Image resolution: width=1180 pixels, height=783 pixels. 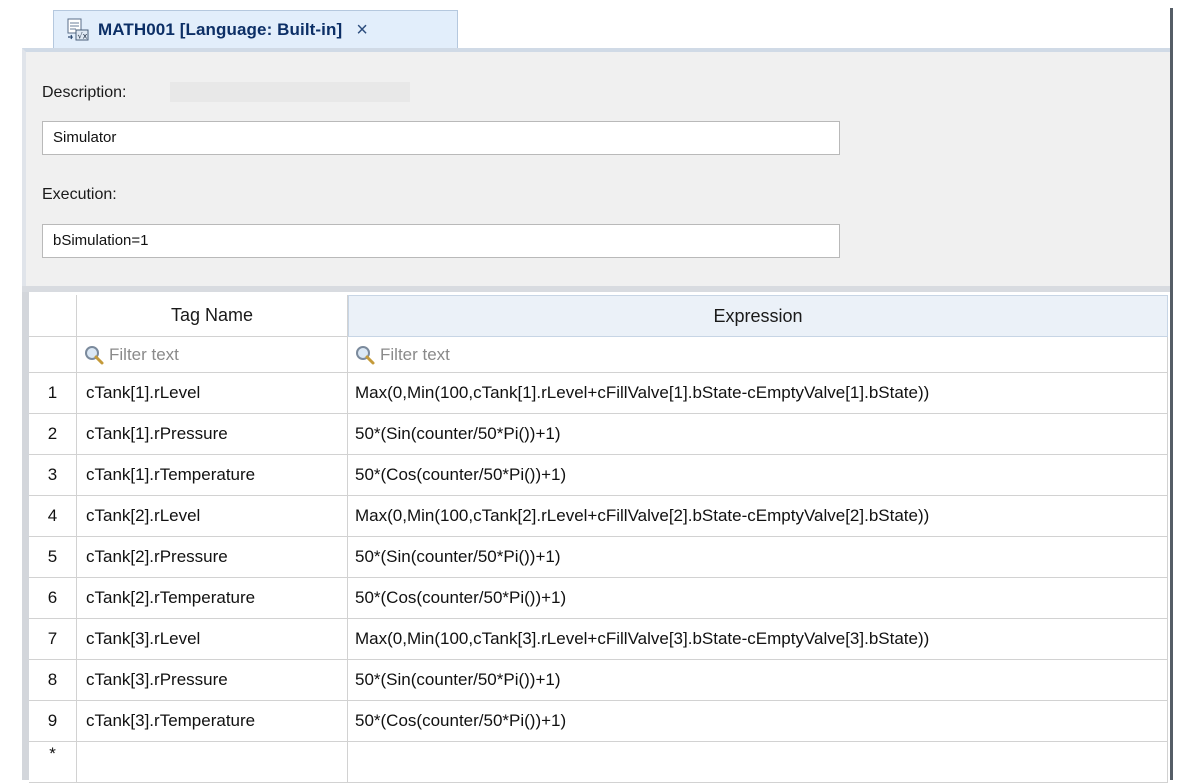 What do you see at coordinates (212, 393) in the screenshot?
I see `tag-name-cell: cTank[1].rLevel` at bounding box center [212, 393].